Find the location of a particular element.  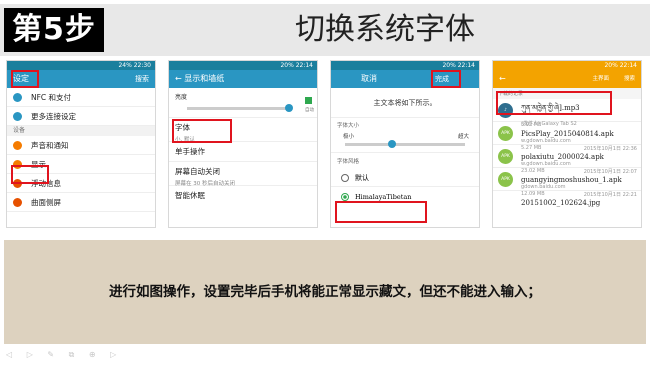

size-min: 极小 is located at coordinates (349, 137).